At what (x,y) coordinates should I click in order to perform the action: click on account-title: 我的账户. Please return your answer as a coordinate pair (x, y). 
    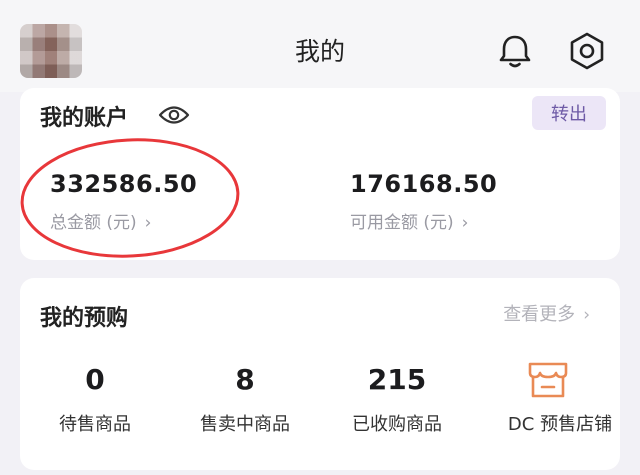
    Looking at the image, I should click on (84, 118).